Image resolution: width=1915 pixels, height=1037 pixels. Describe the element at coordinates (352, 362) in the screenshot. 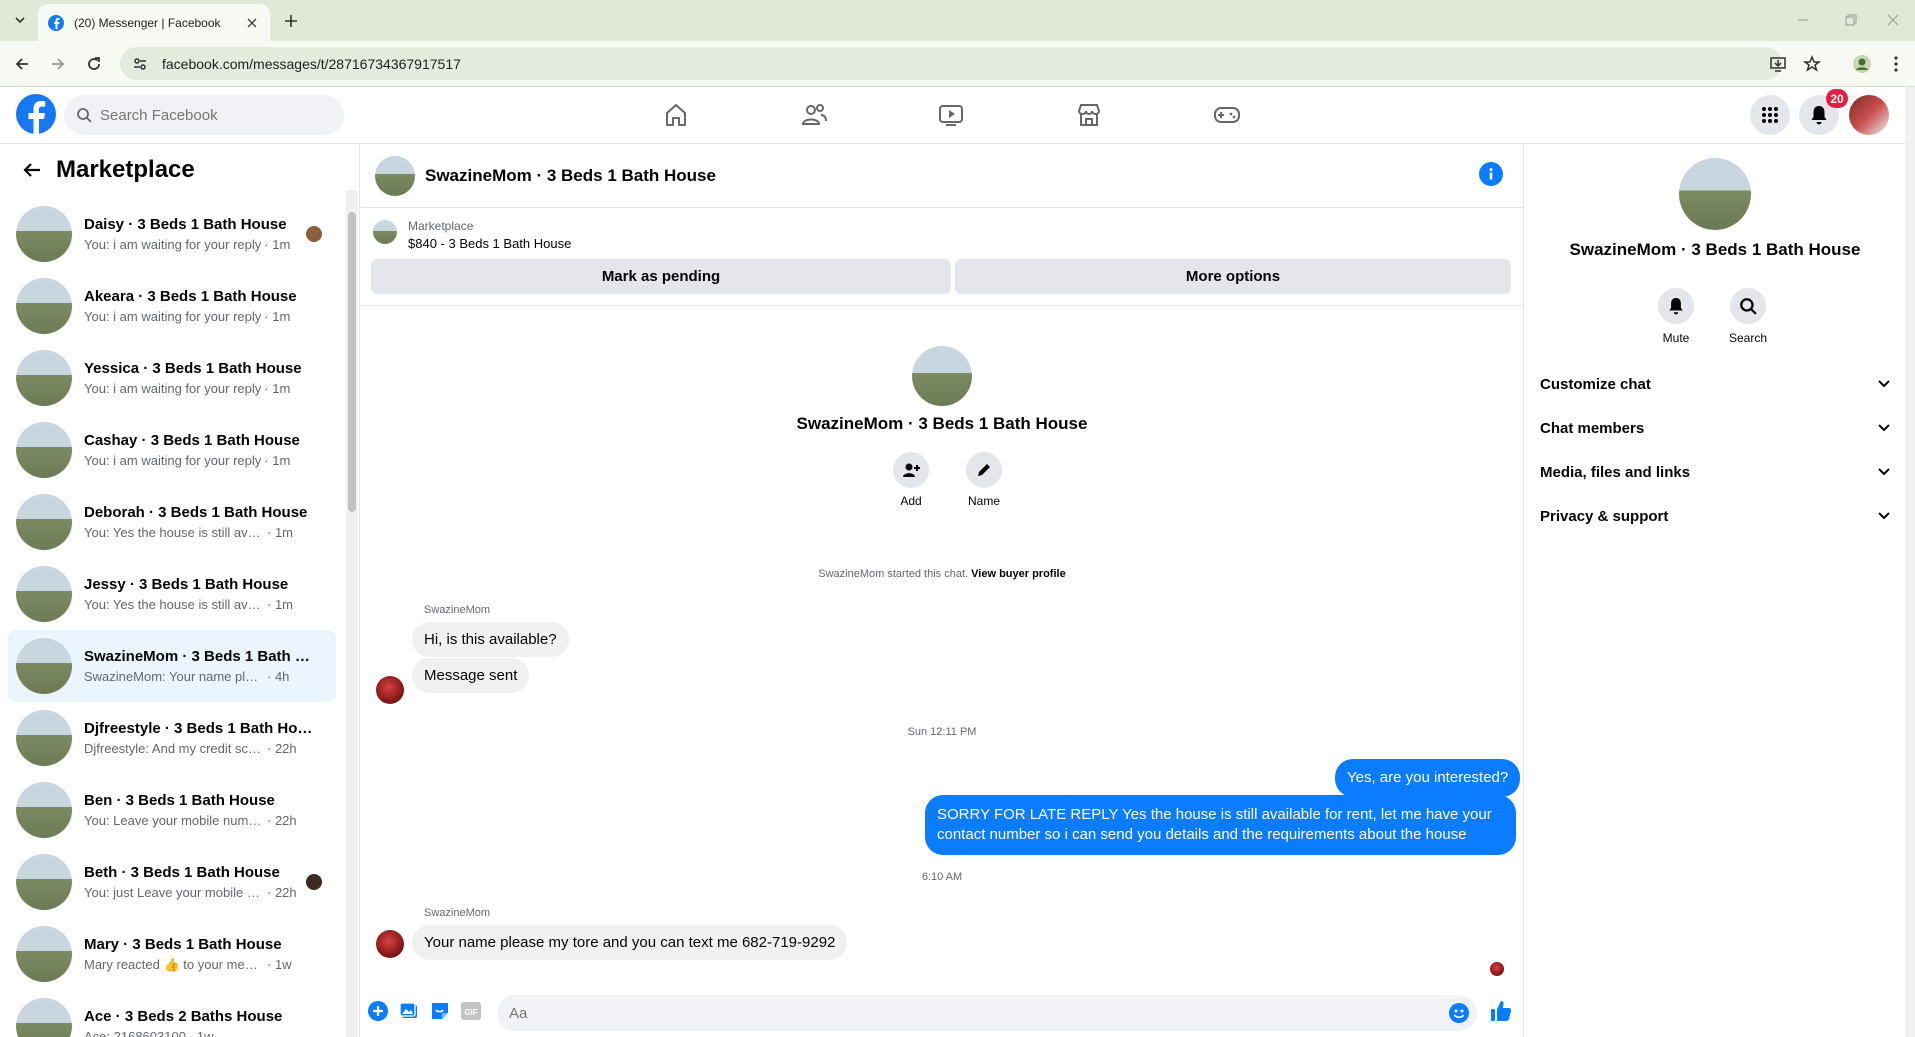

I see `scrollbar-thumb` at that location.